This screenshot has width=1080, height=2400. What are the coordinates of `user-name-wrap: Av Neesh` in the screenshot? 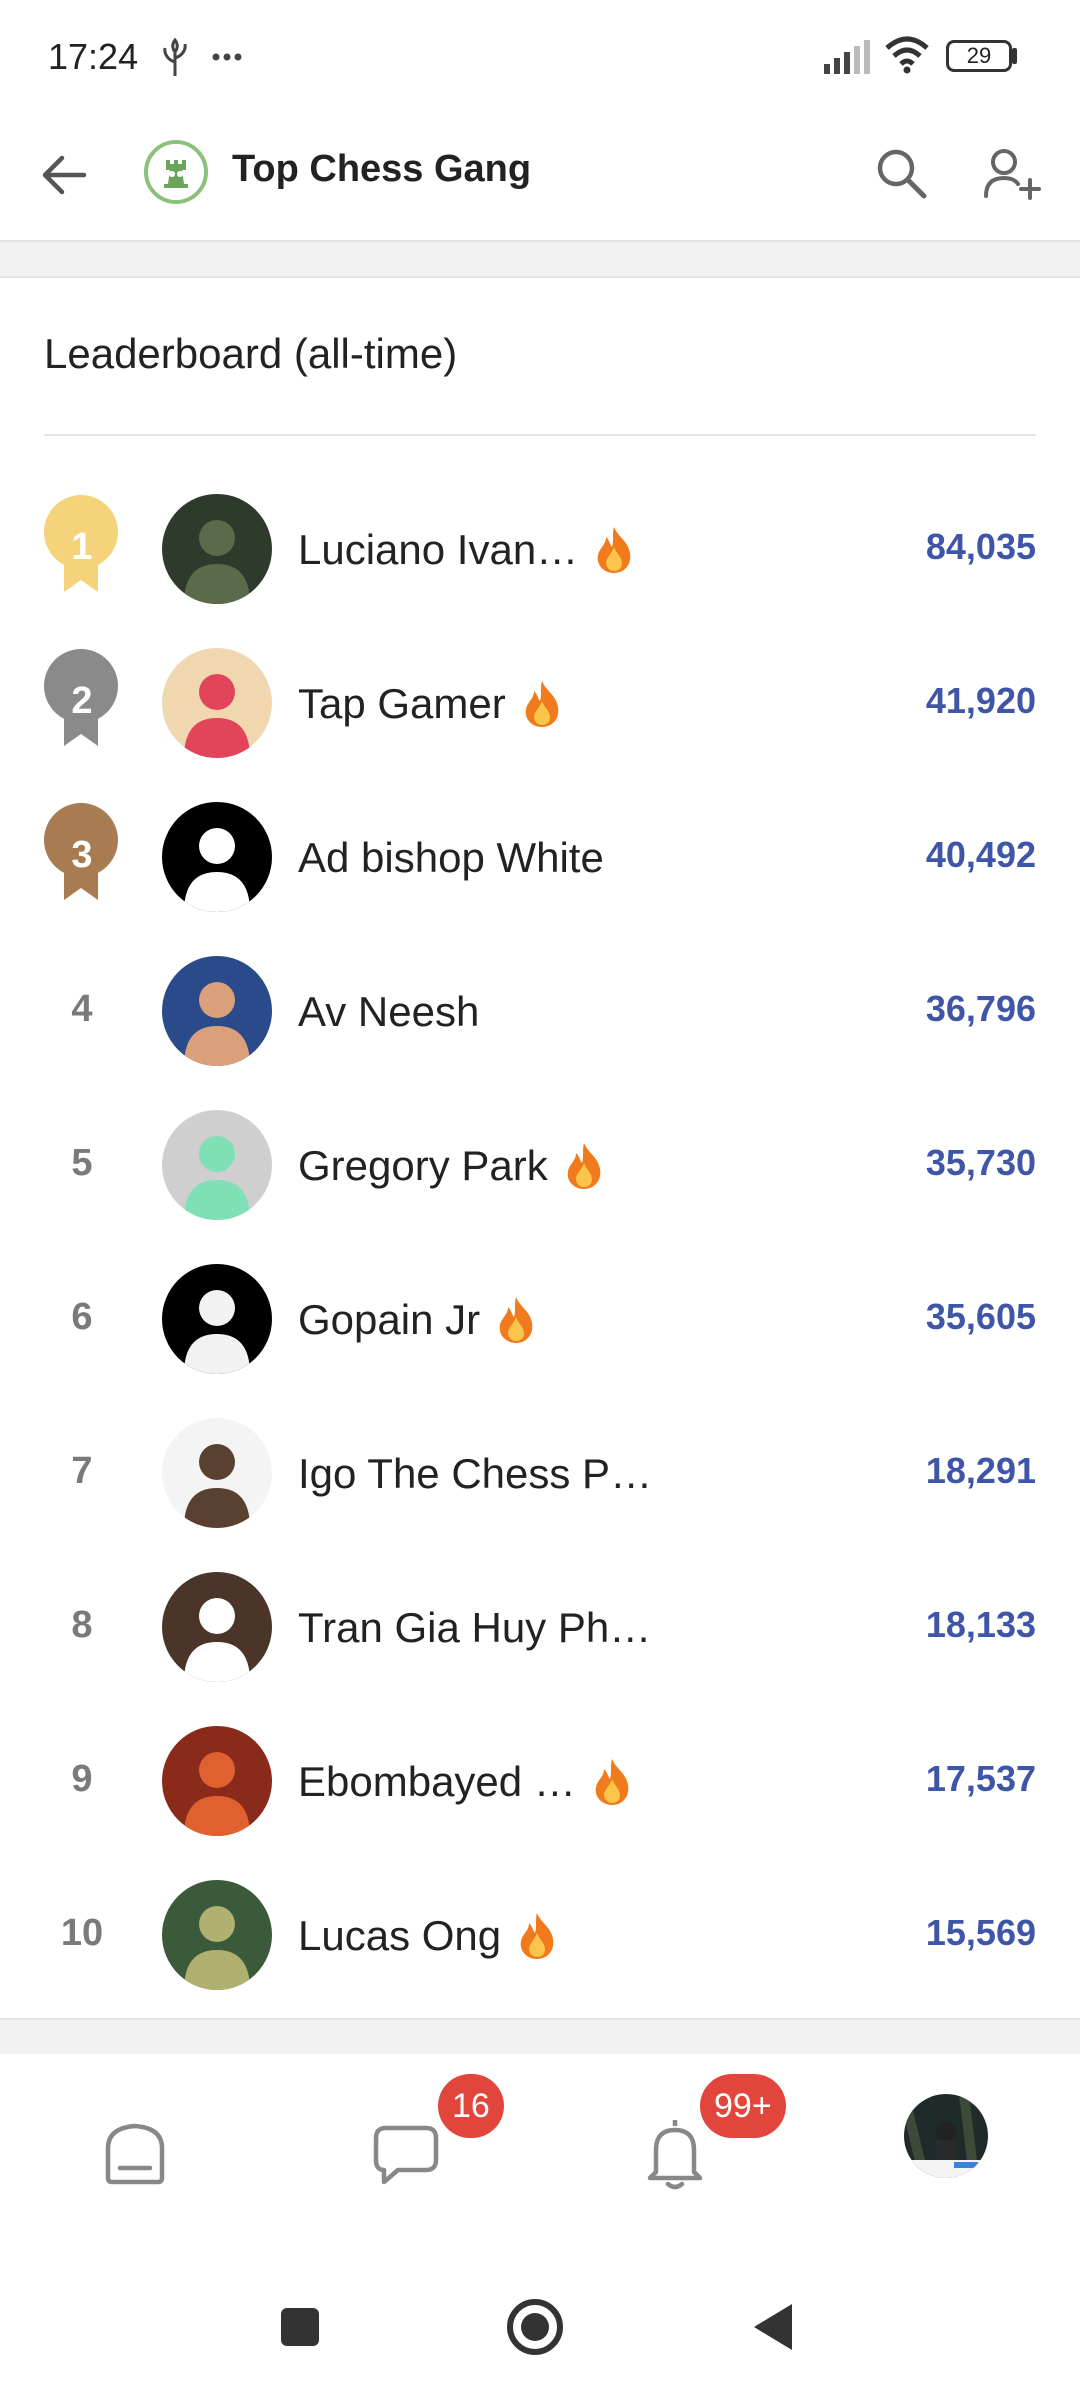 It's located at (388, 1012).